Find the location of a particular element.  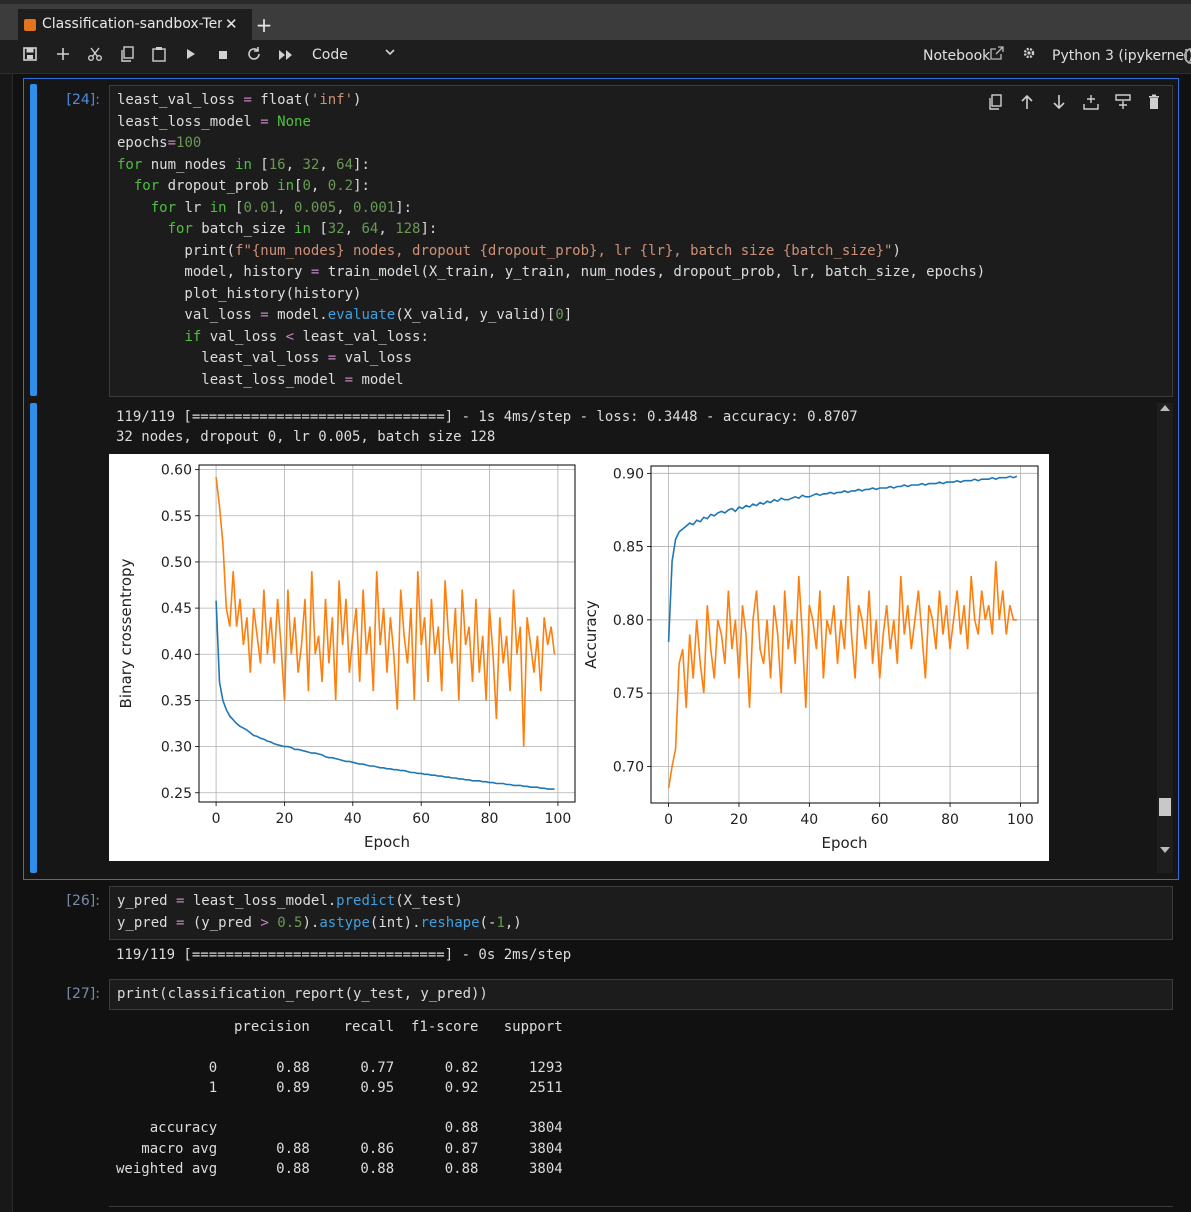

save-icon is located at coordinates (30, 56).